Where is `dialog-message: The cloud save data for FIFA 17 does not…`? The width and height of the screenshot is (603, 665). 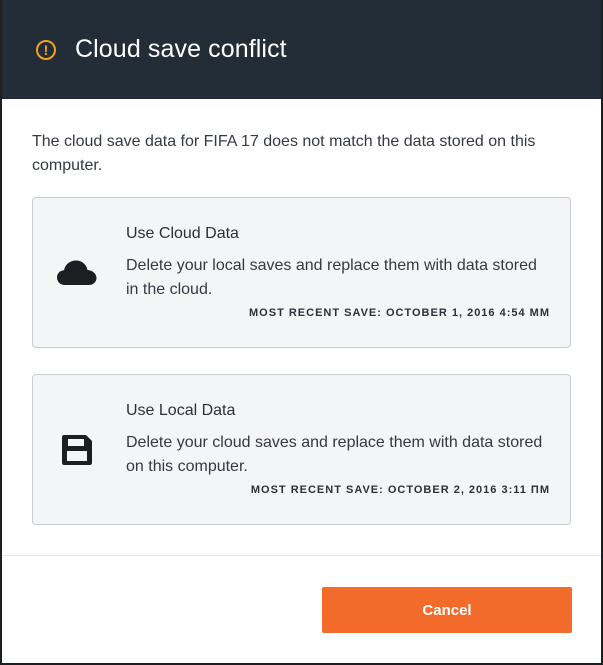
dialog-message: The cloud save data for FIFA 17 does not… is located at coordinates (284, 153).